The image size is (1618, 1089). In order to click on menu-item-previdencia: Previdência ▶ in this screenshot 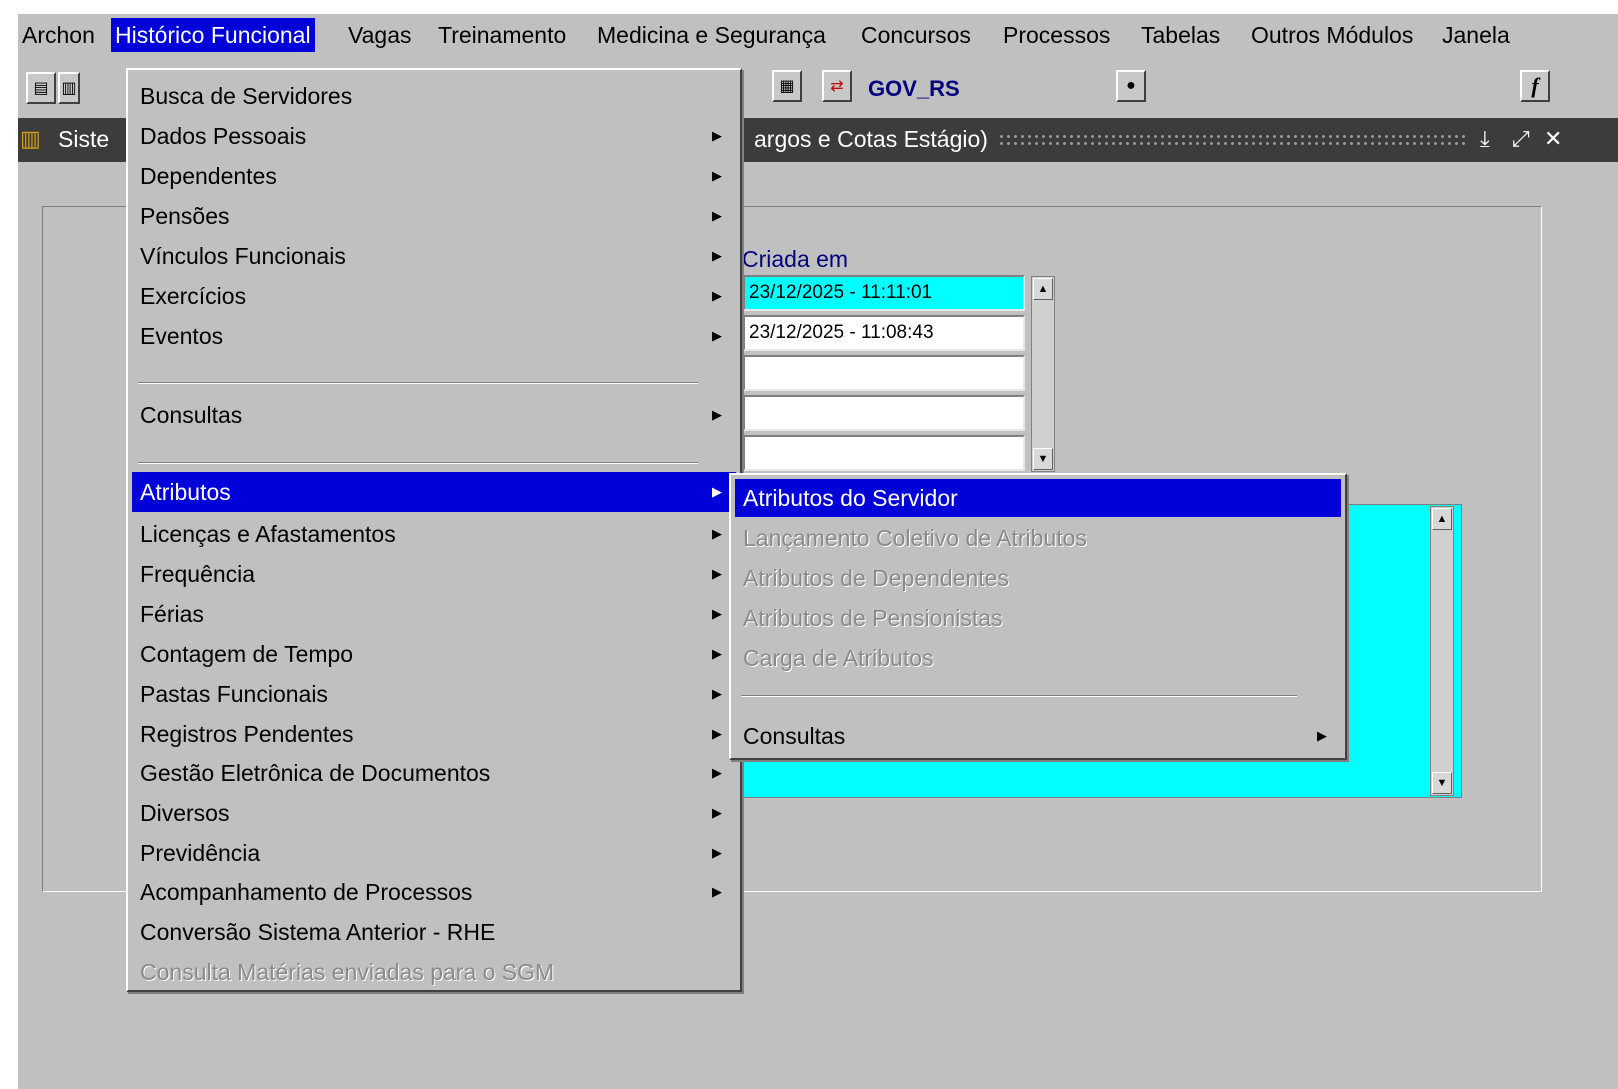, I will do `click(434, 853)`.